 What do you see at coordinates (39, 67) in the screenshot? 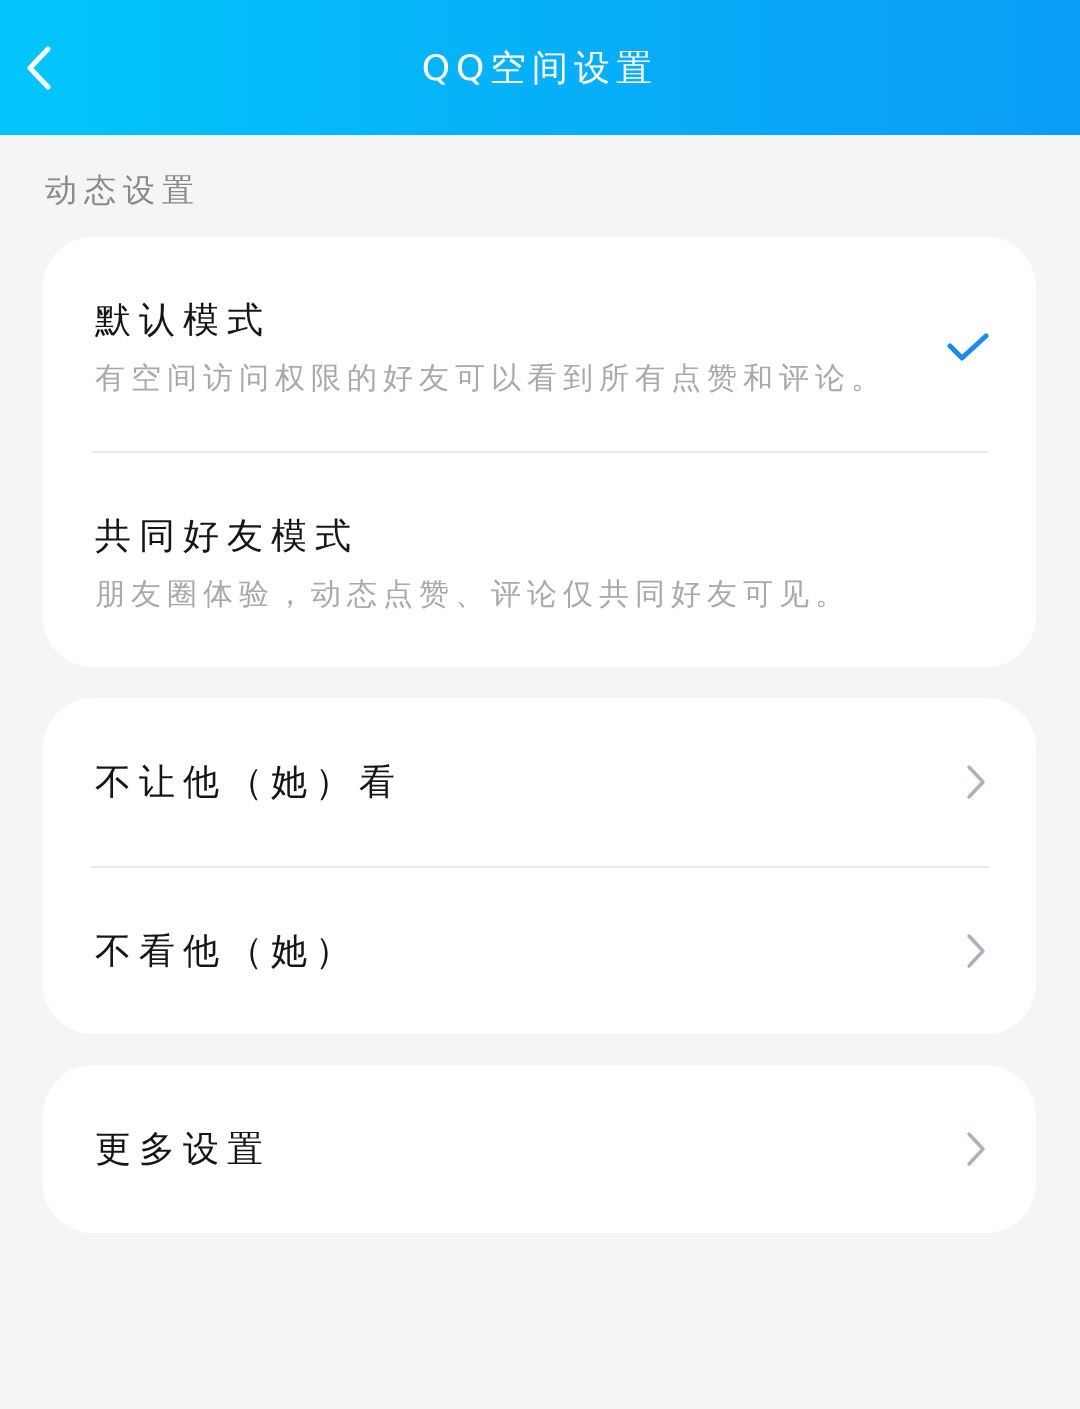
I see `back-icon` at bounding box center [39, 67].